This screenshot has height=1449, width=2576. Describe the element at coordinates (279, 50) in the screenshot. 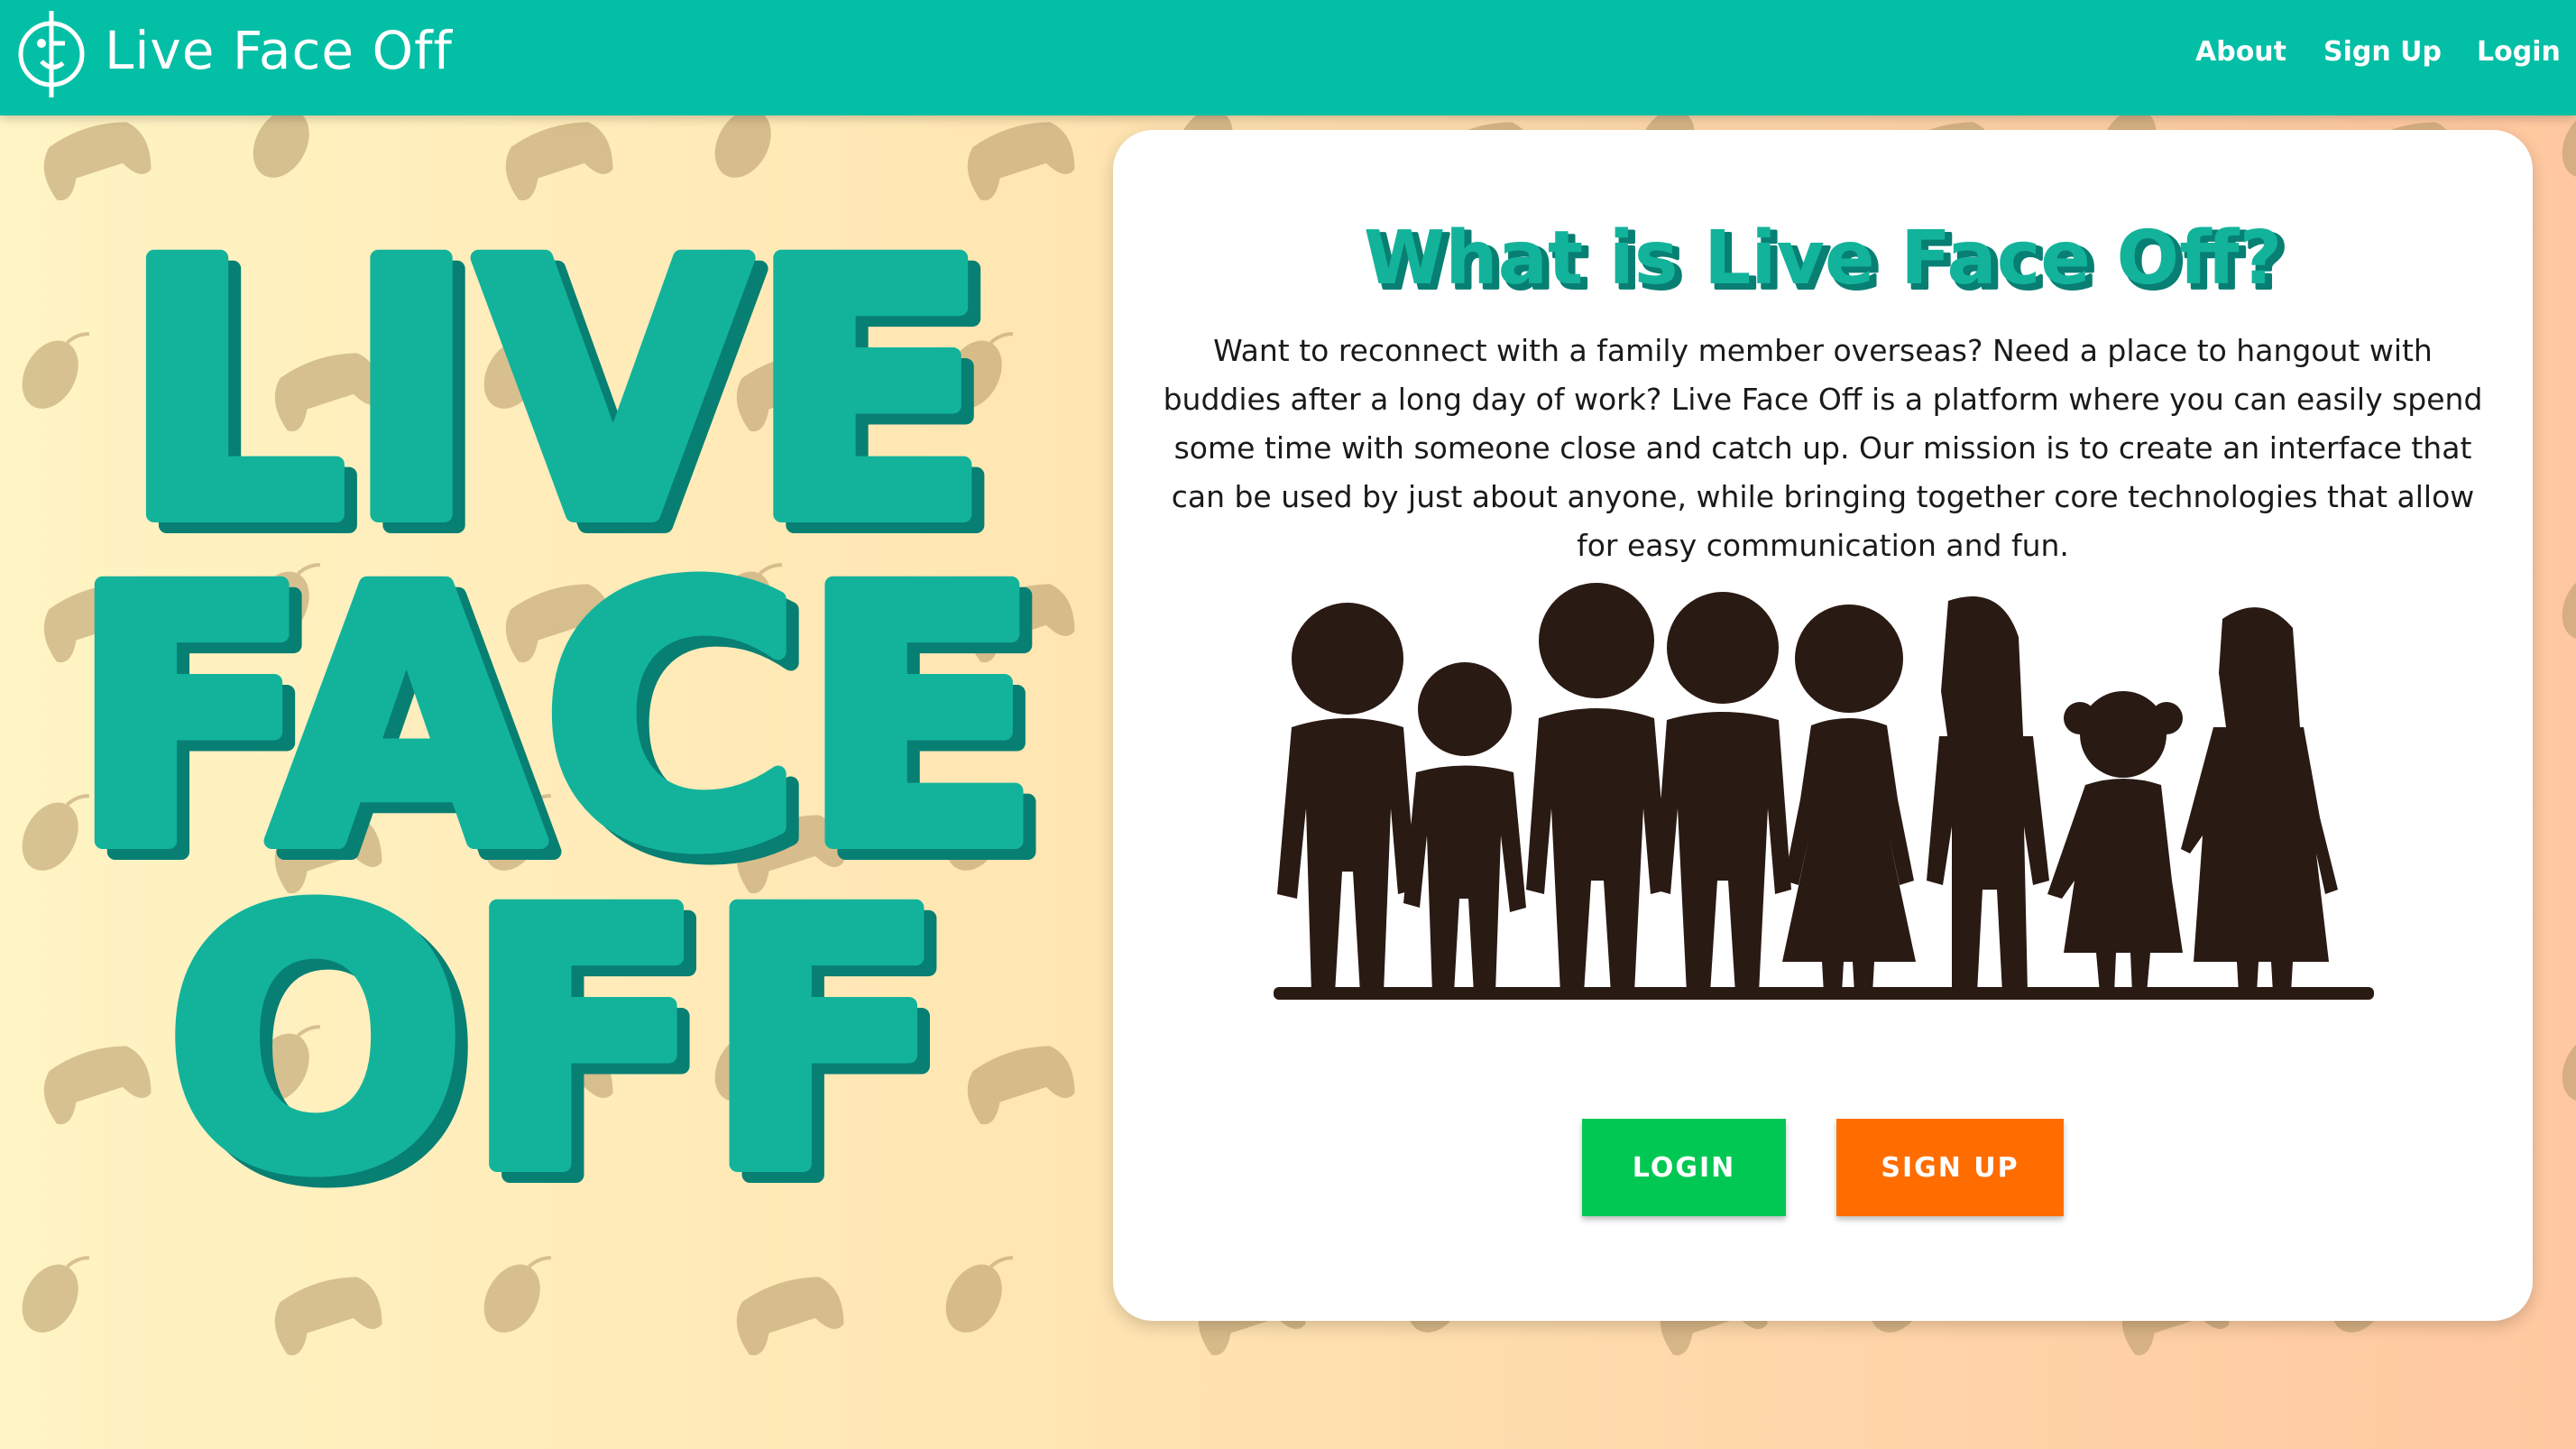

I see `brand-title: Live Face Off` at that location.